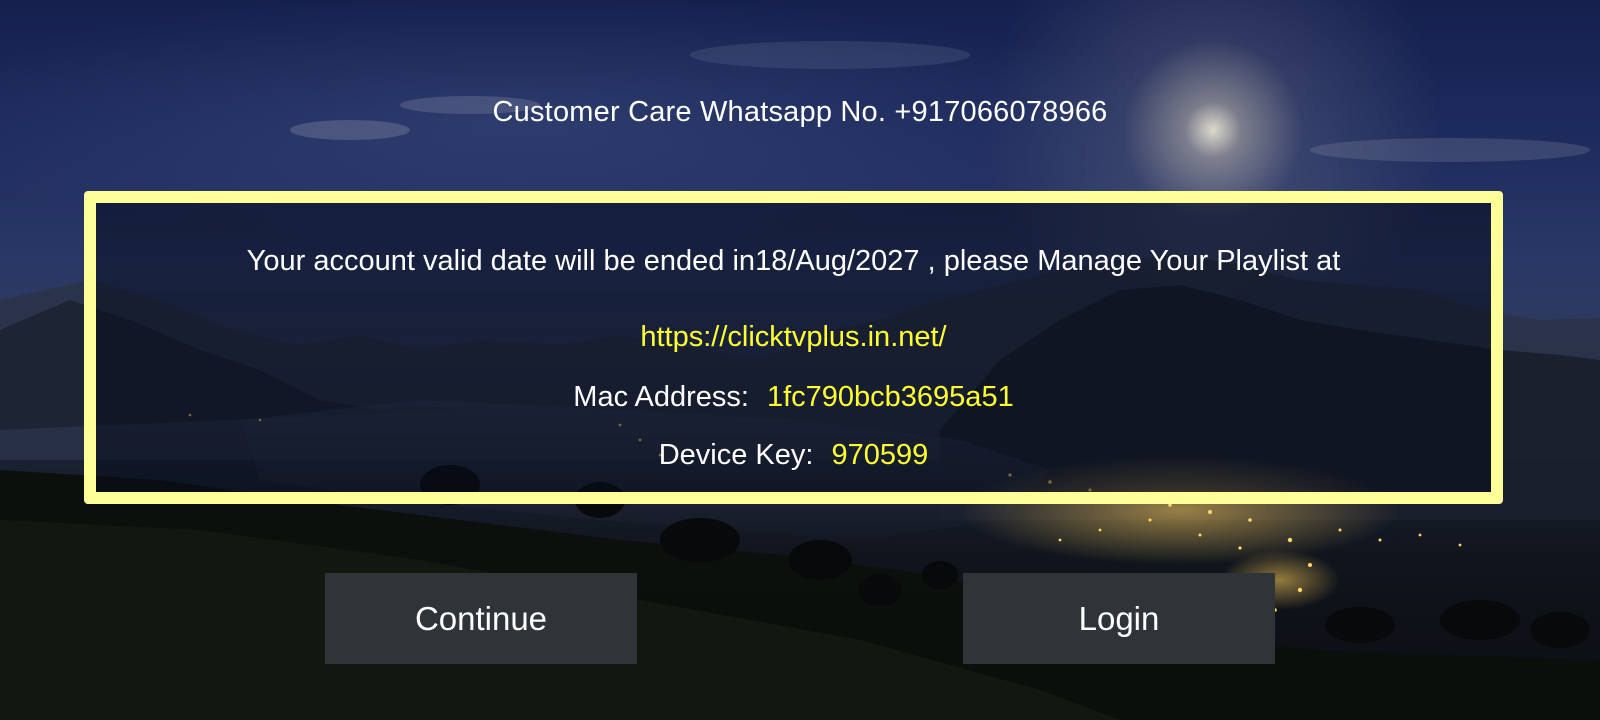 The image size is (1600, 720). I want to click on mac-address-label: Mac Address:, so click(661, 397).